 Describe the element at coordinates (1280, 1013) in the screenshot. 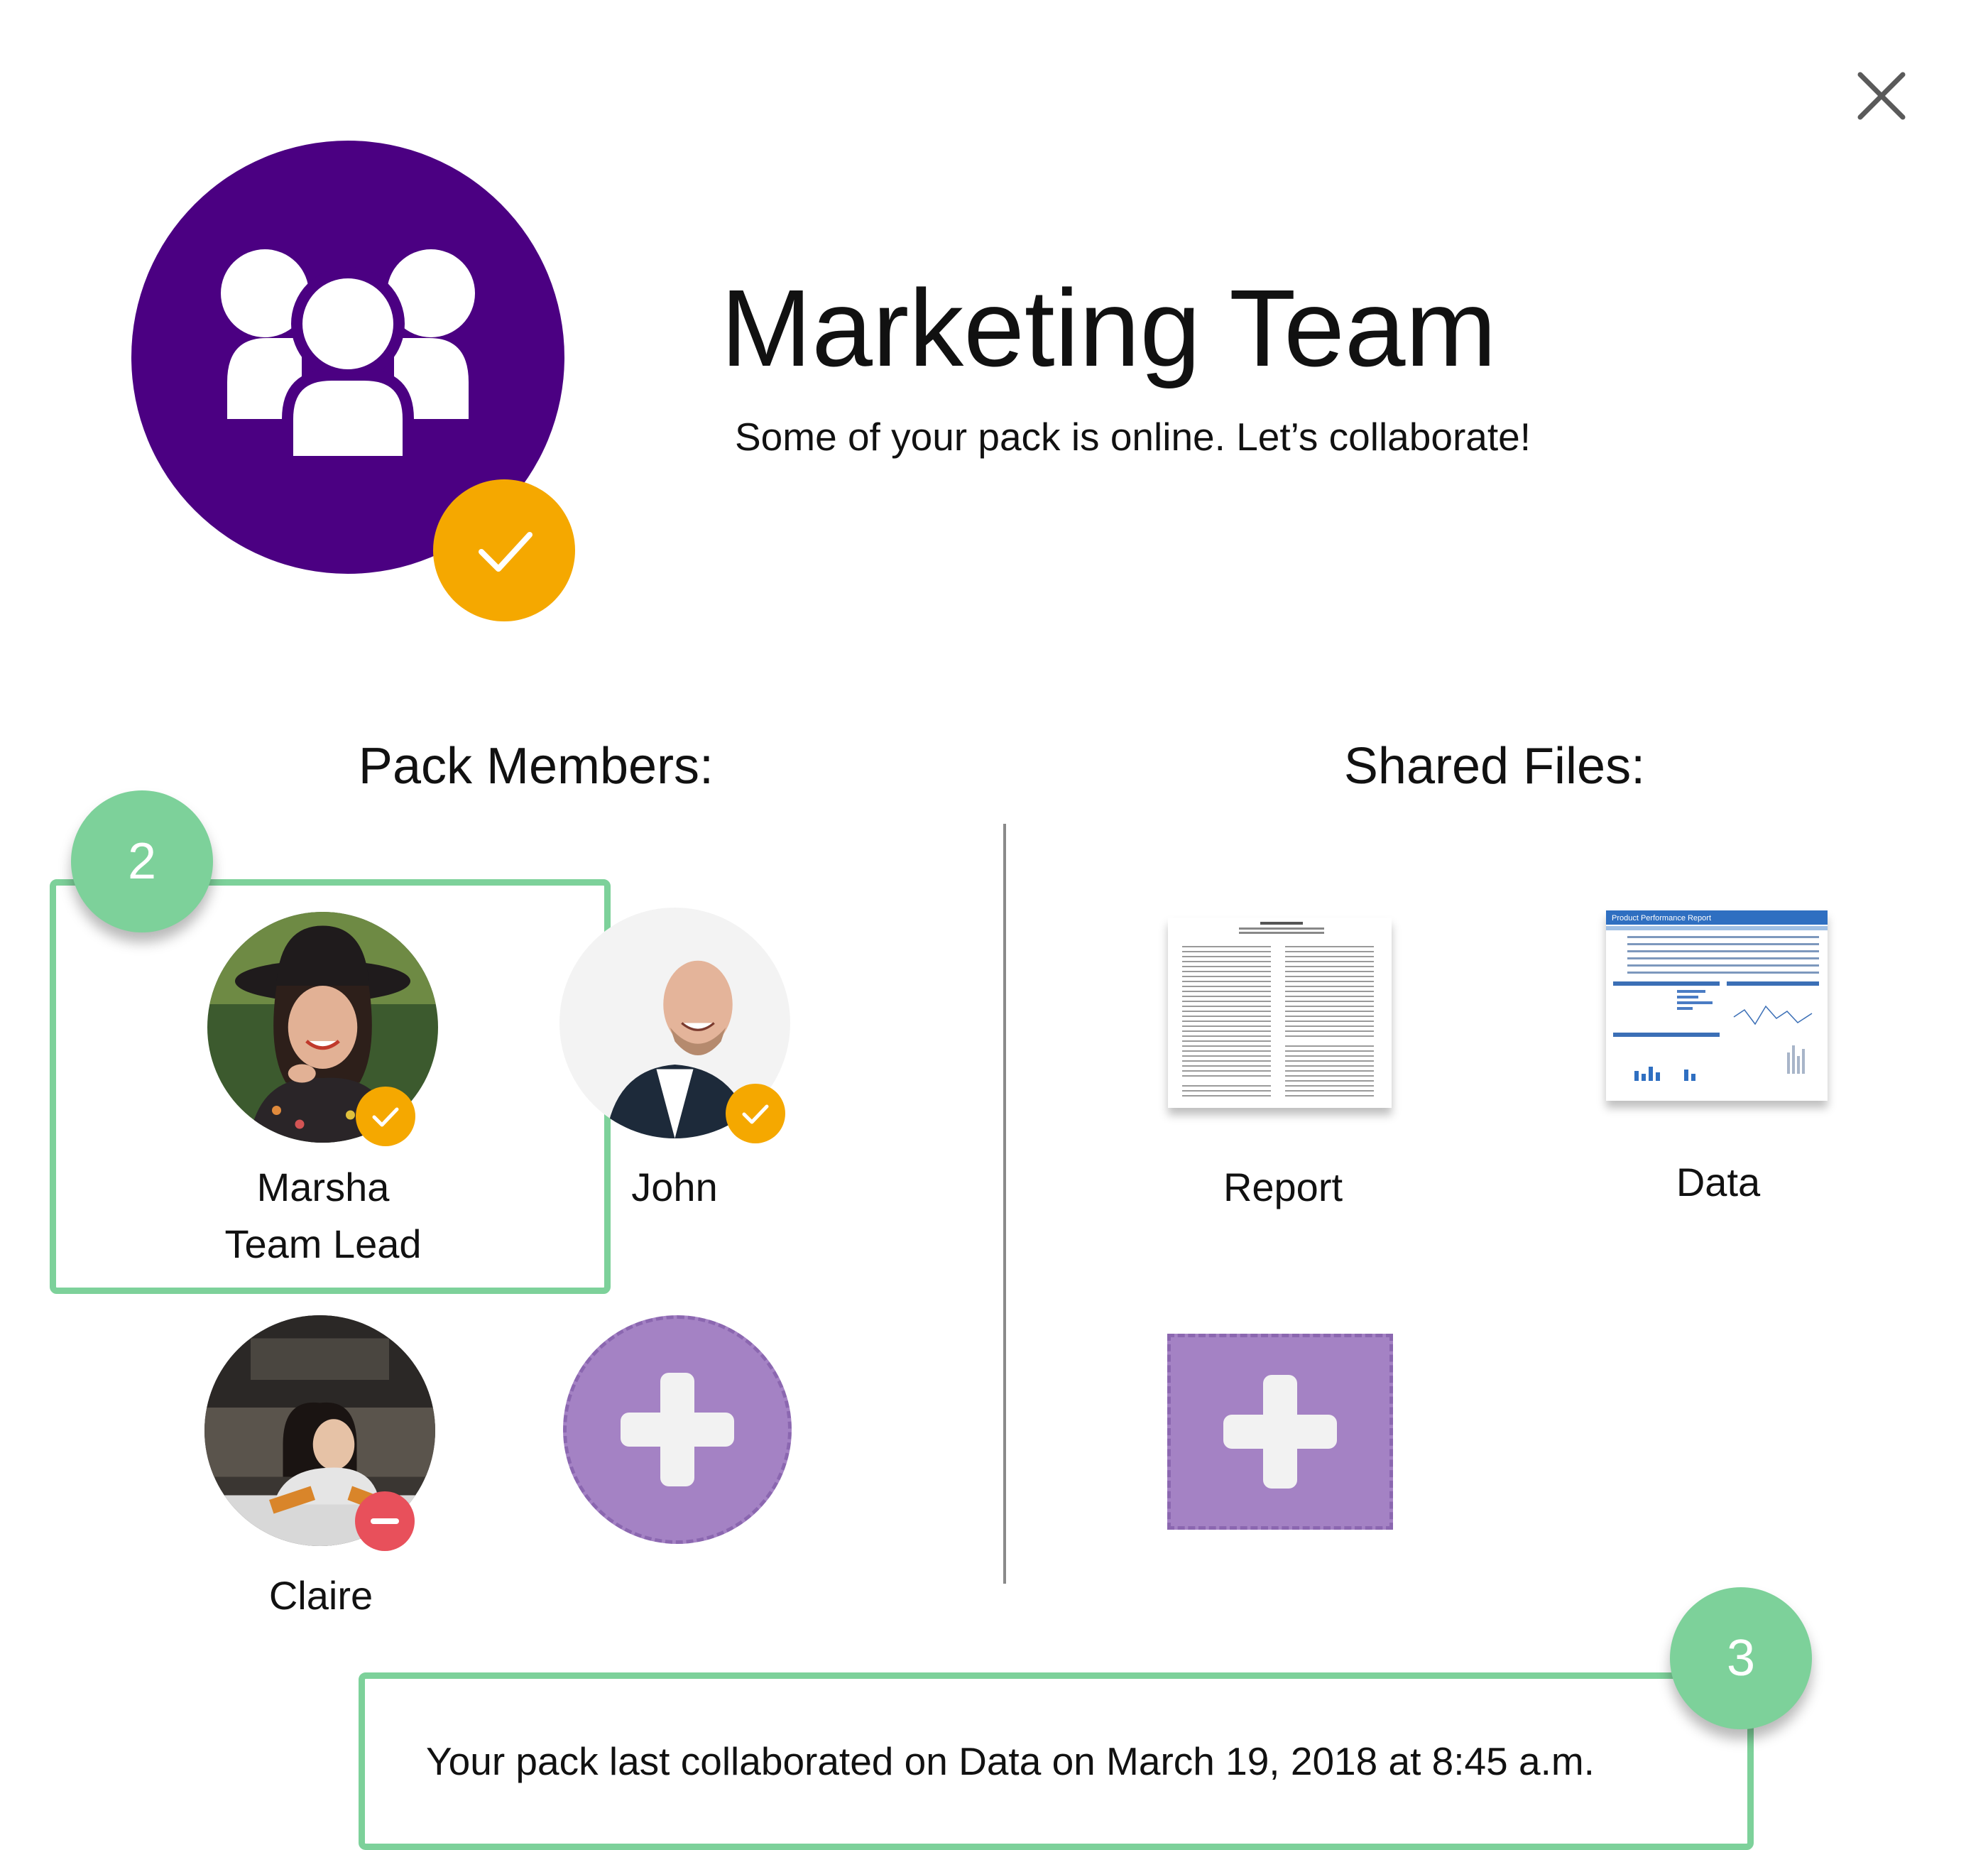

I see `file-thumbnail-report` at that location.